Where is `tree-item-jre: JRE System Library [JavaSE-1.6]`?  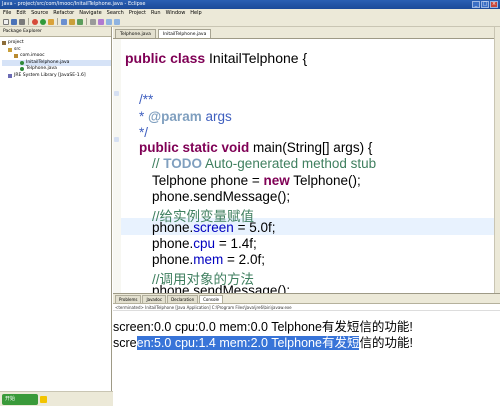 tree-item-jre: JRE System Library [JavaSE-1.6] is located at coordinates (56, 76).